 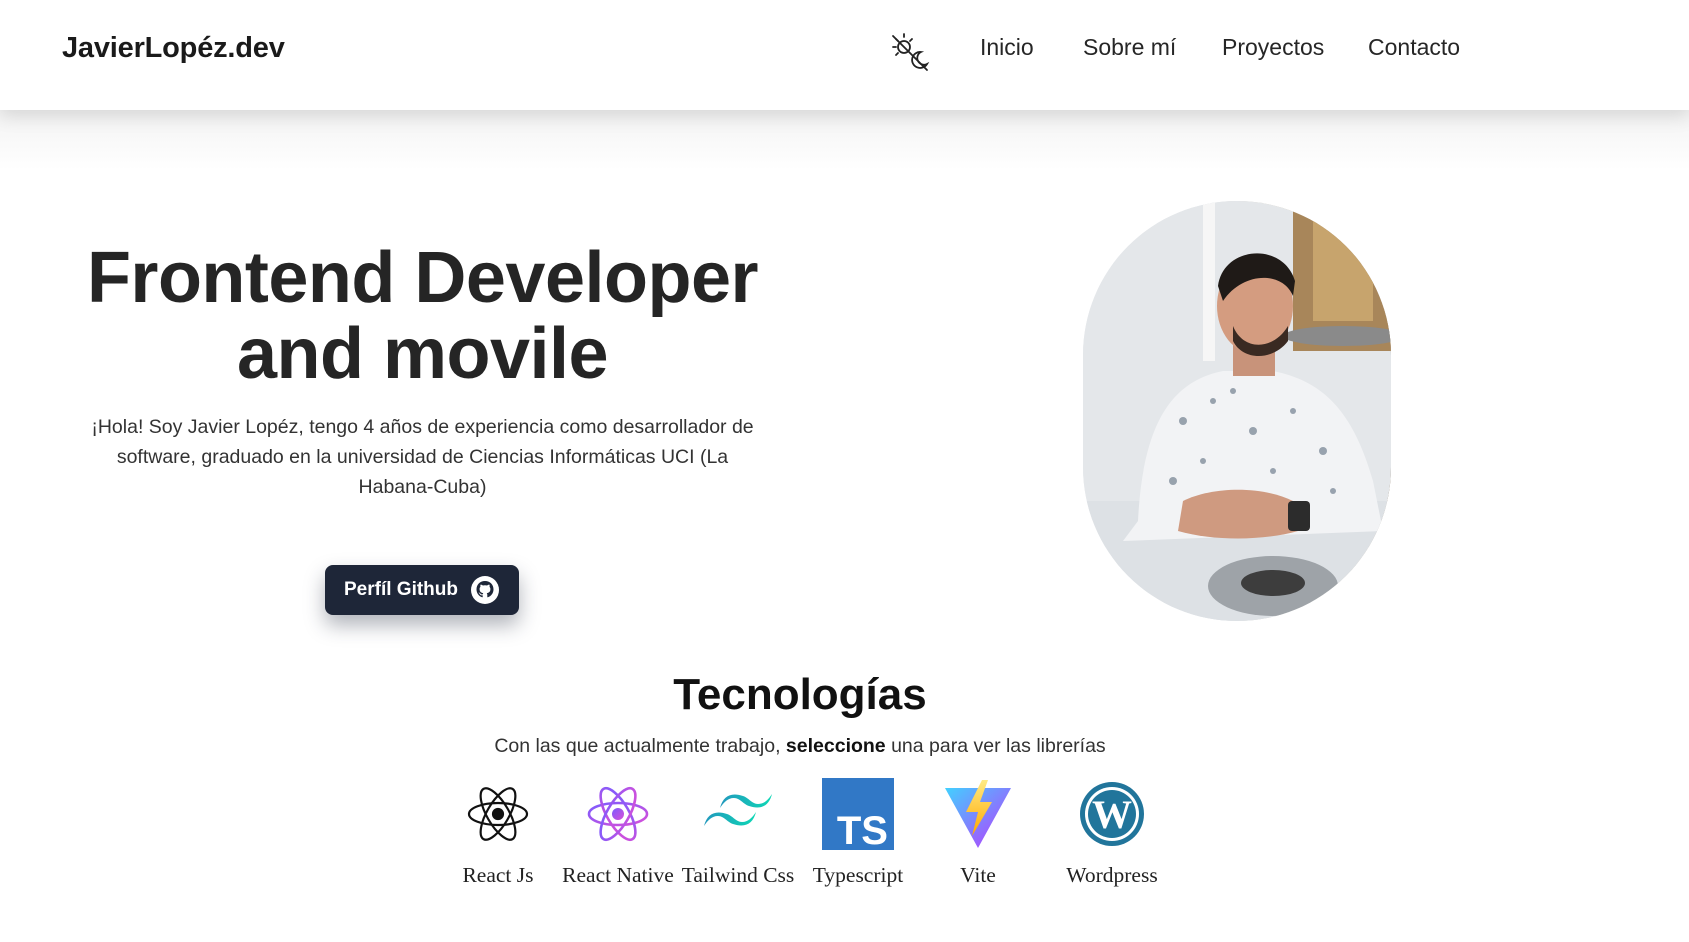 What do you see at coordinates (978, 814) in the screenshot?
I see `vite-icon` at bounding box center [978, 814].